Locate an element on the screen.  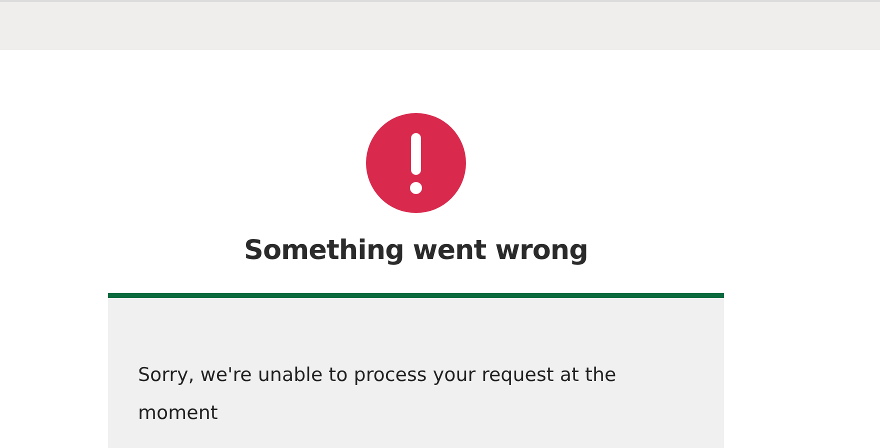
error-title: Something went wrong is located at coordinates (416, 251).